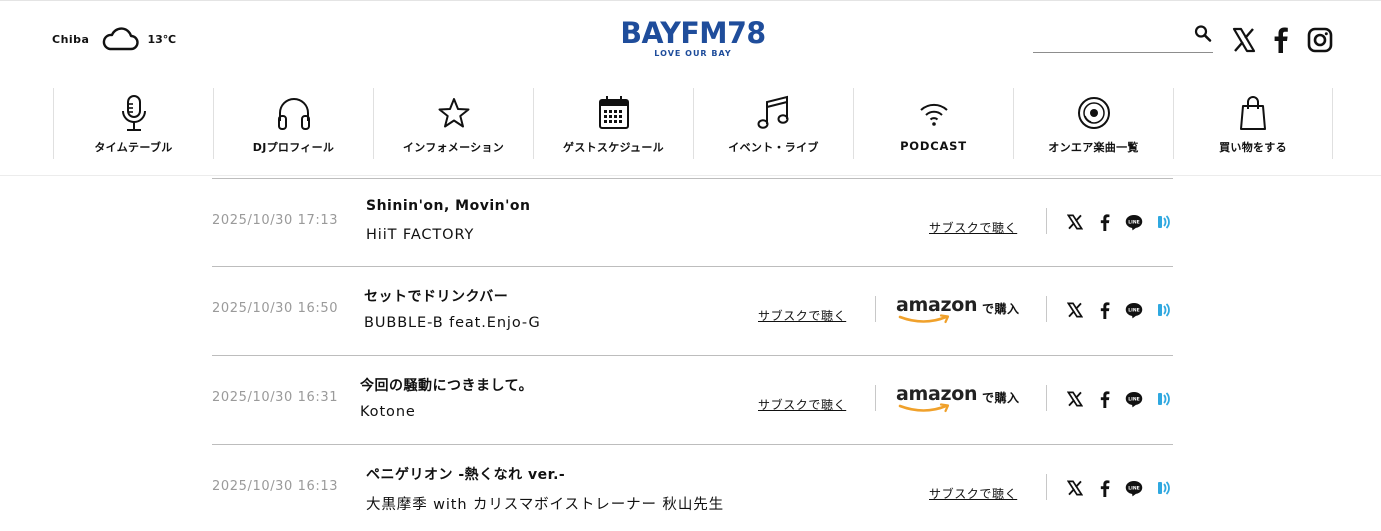 This screenshot has height=531, width=1381. I want to click on nav-label: イベント・ライブ, so click(773, 147).